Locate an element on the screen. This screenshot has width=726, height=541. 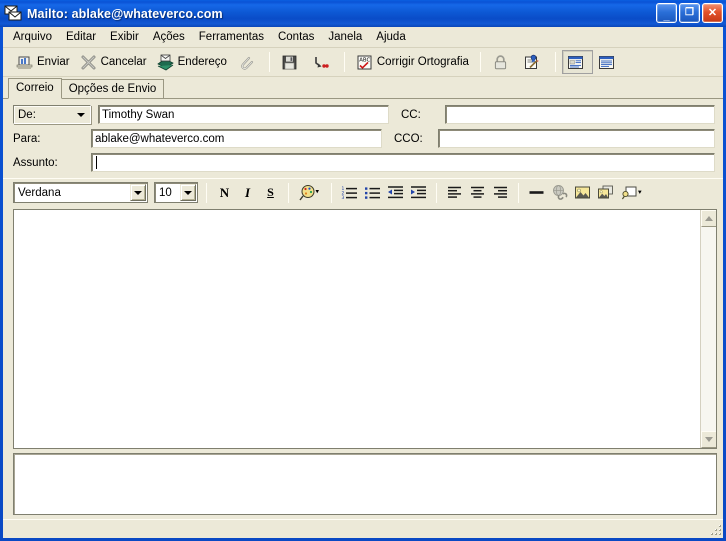
cancel-button-label: Cancelar is located at coordinates (123, 62).